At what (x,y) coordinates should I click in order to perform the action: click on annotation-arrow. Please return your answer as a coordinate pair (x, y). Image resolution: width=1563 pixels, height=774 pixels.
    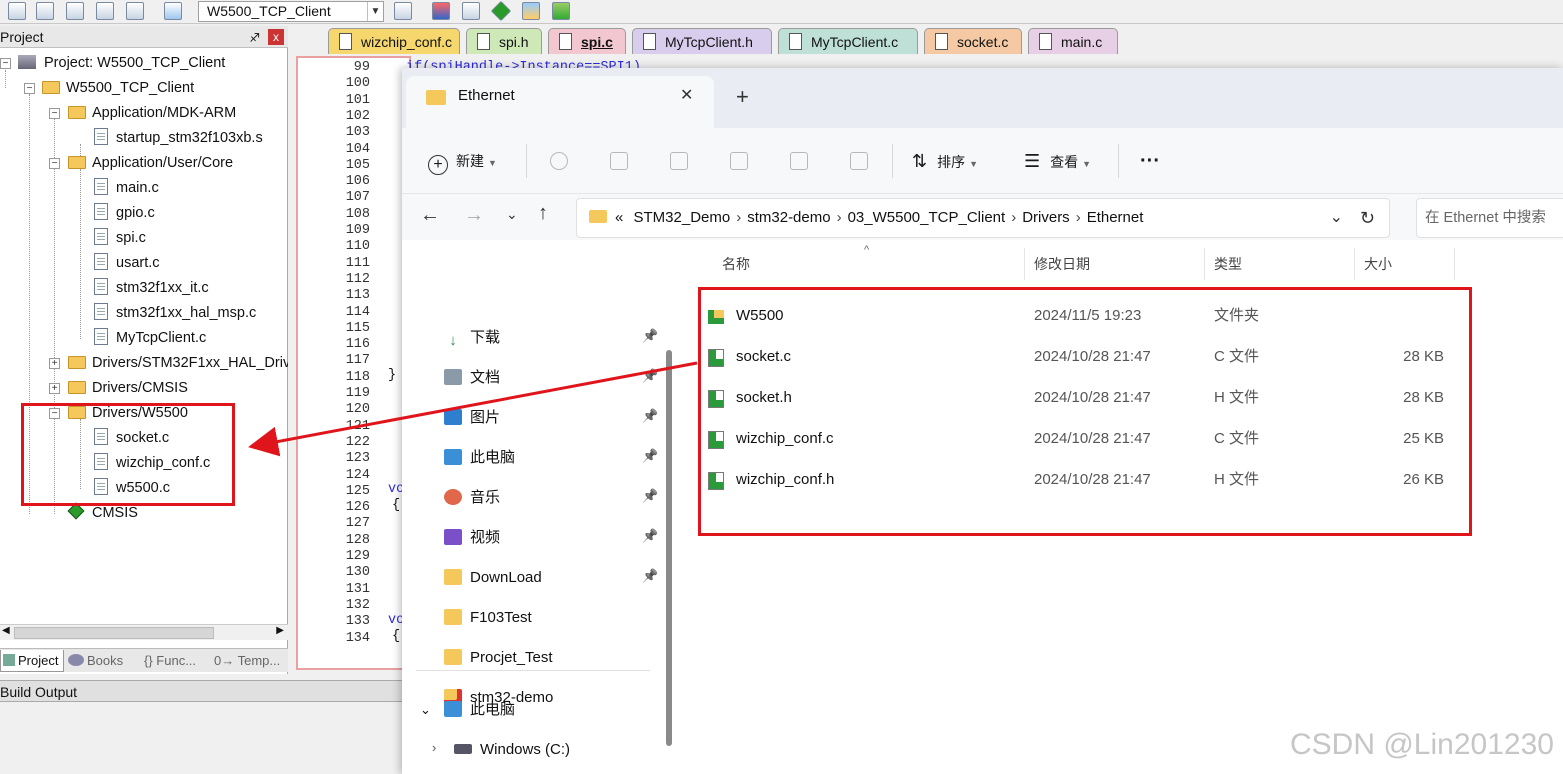
    Looking at the image, I should click on (473, 409).